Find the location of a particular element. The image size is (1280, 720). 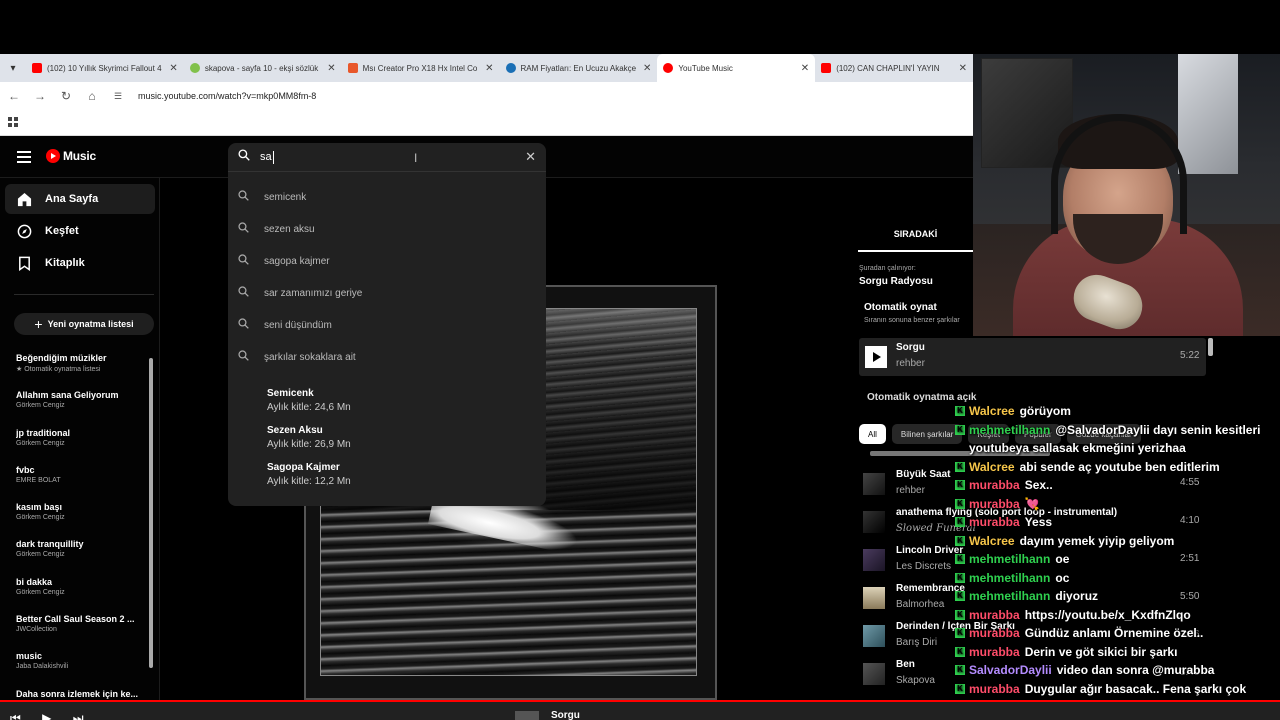

chat-link: https://youtu.be/x_KxdfnZlqo is located at coordinates (1108, 615).